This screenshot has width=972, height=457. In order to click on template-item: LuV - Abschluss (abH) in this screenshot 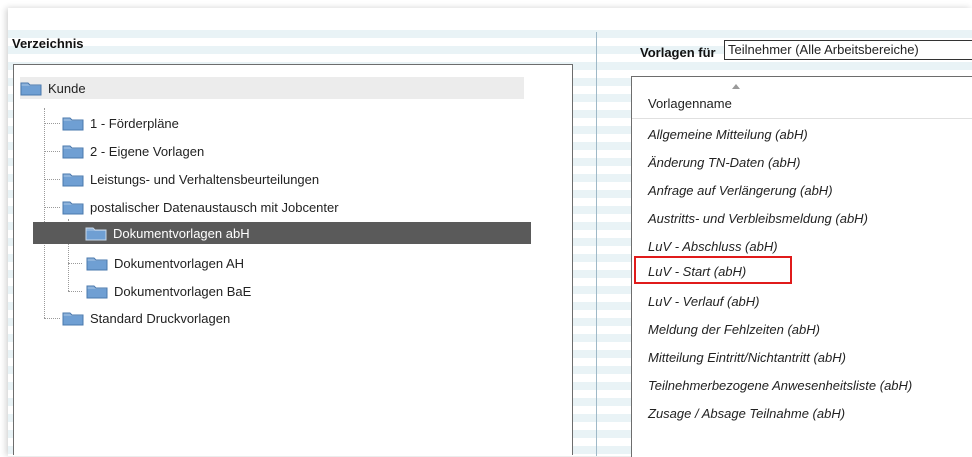, I will do `click(713, 246)`.